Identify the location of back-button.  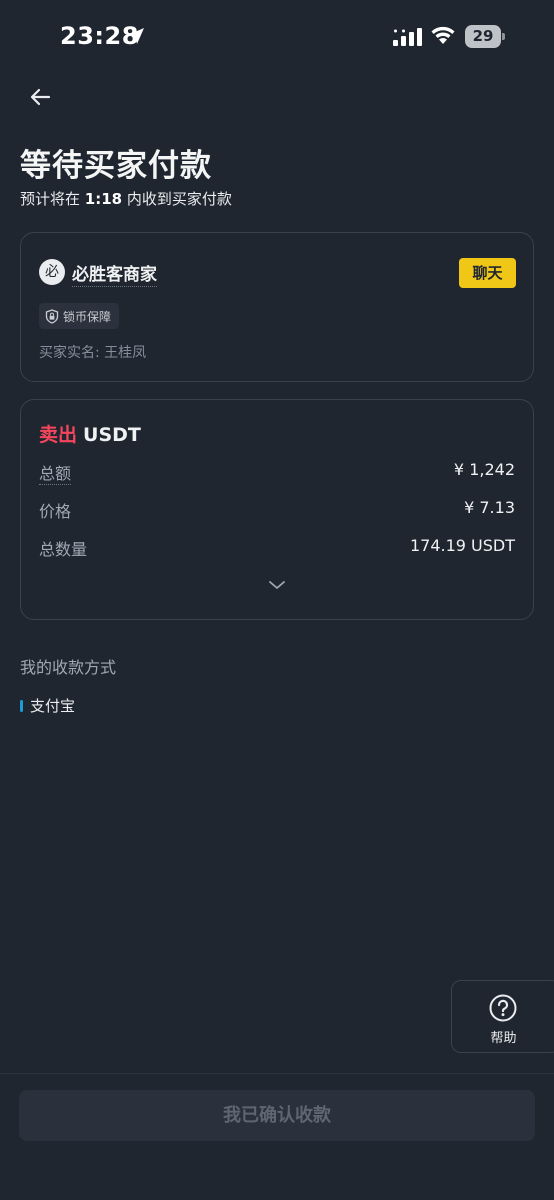
(40, 97).